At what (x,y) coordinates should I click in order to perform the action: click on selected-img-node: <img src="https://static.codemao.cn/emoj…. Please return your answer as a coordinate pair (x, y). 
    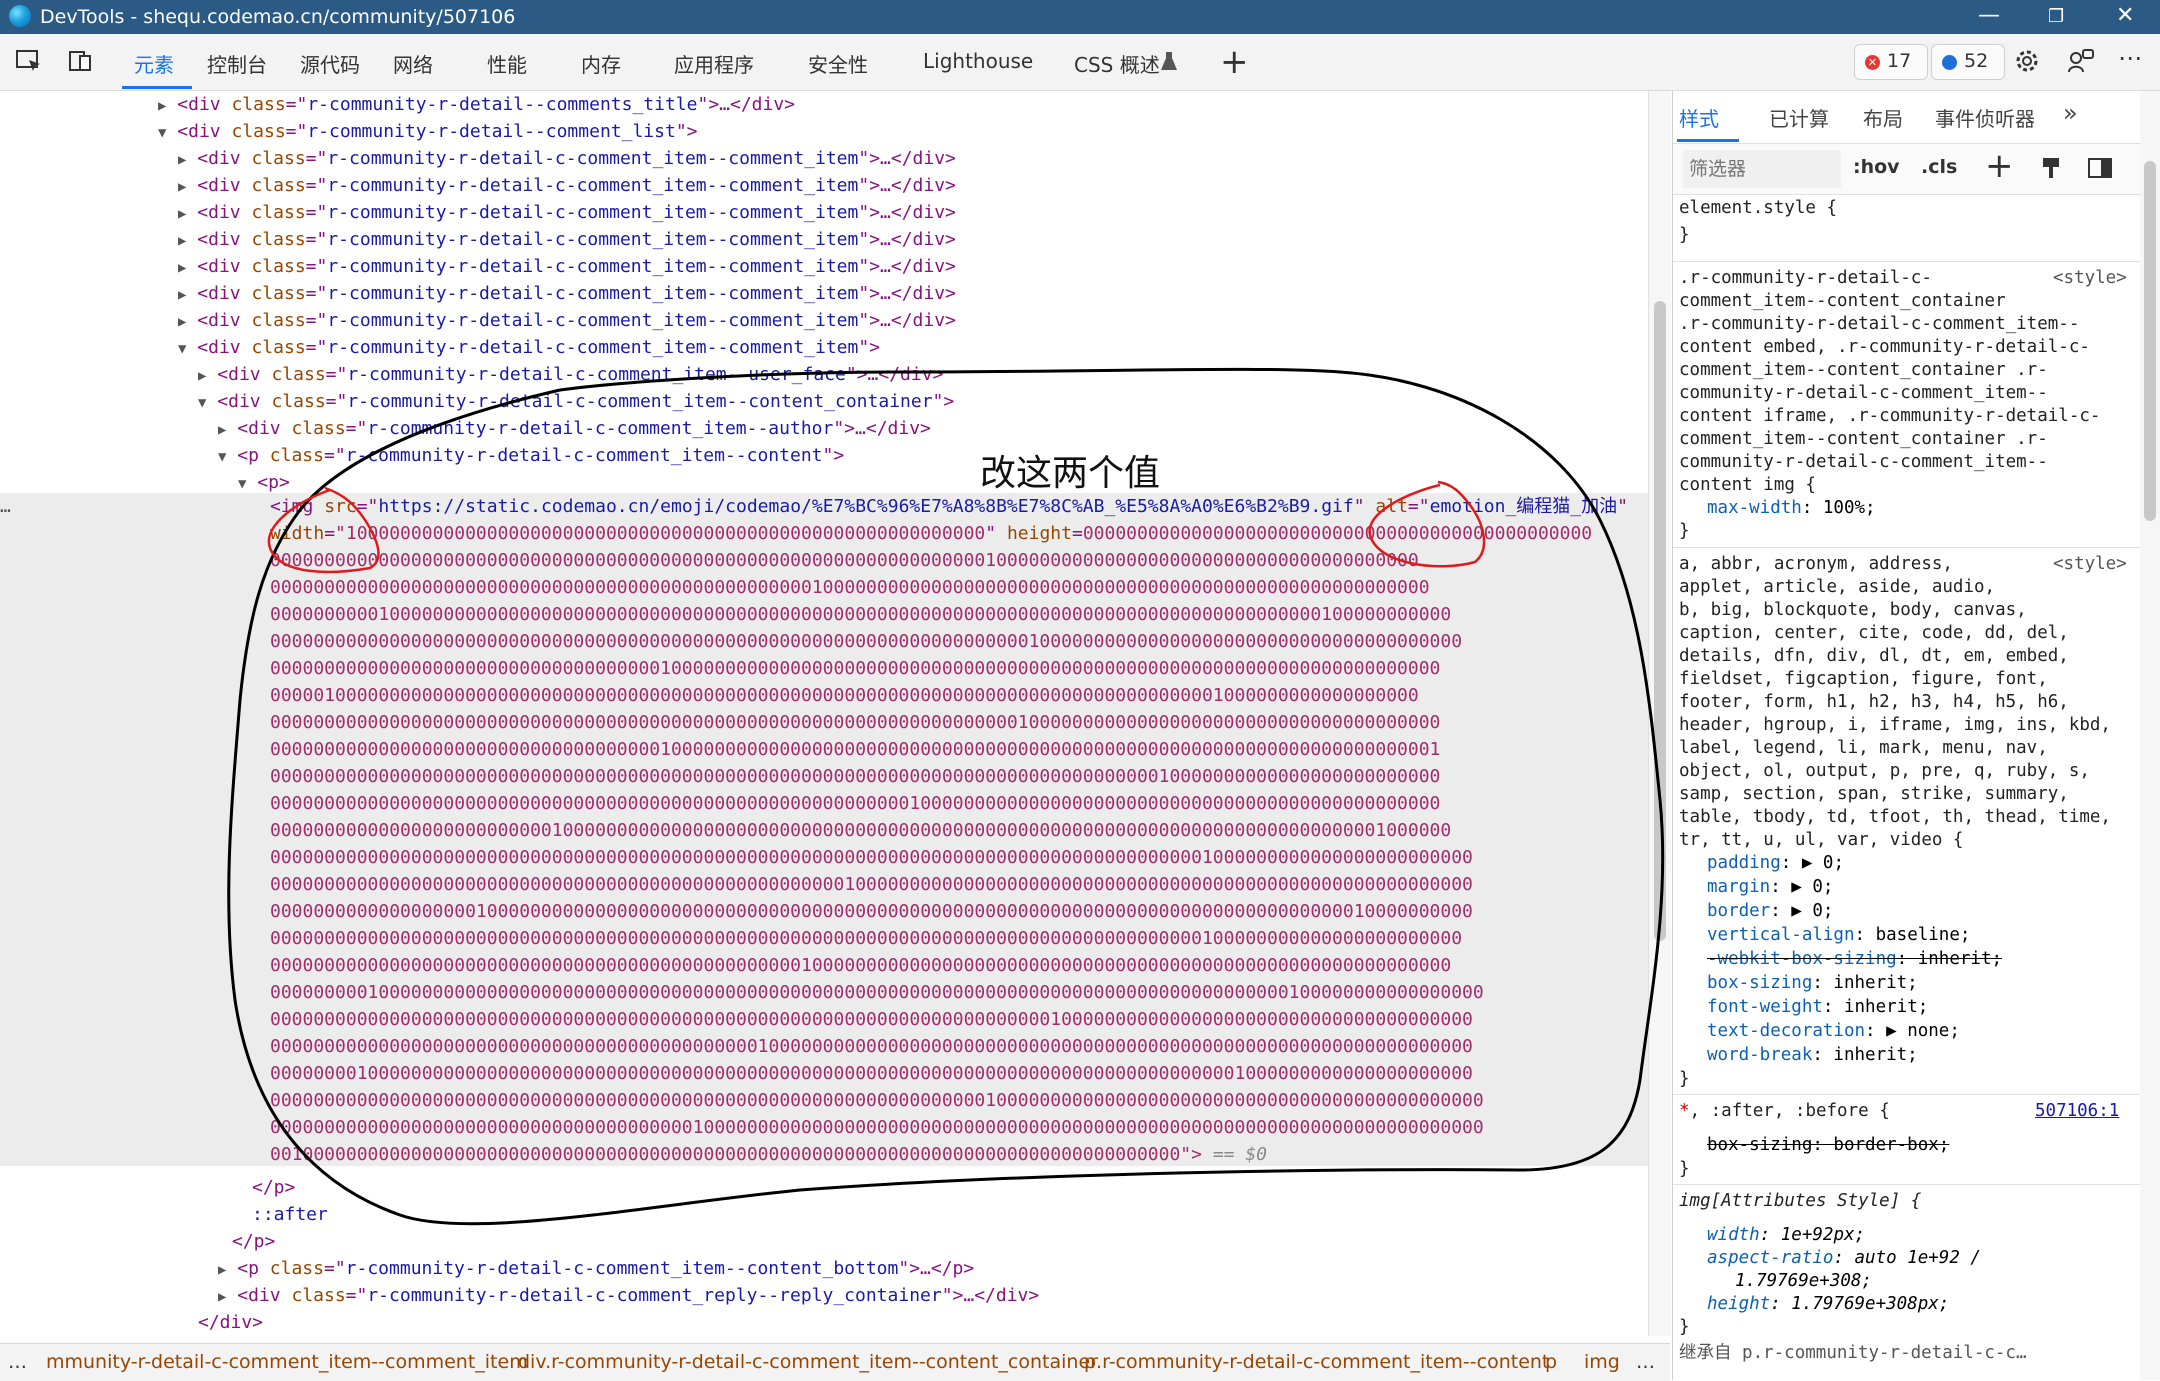
    Looking at the image, I should click on (949, 506).